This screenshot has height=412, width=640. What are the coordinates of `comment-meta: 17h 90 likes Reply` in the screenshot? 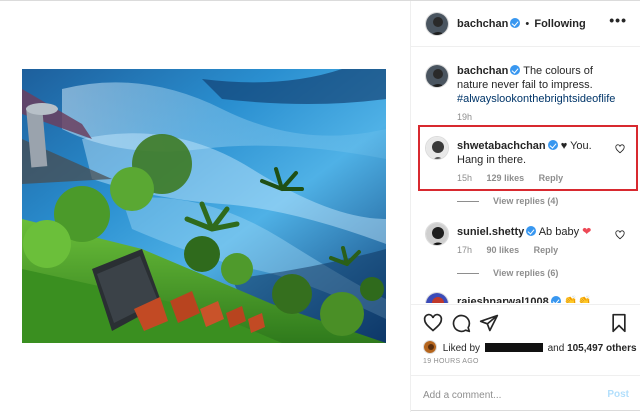 It's located at (513, 250).